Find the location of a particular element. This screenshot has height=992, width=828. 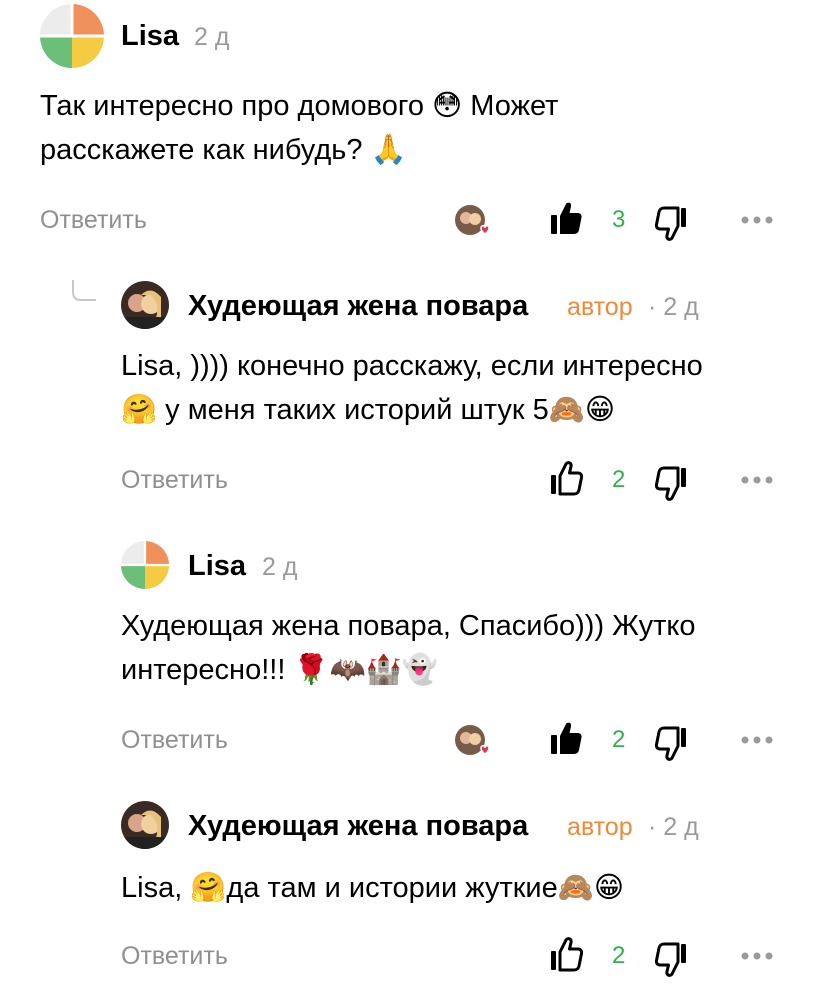

comment-text-line: 🤗 у меня таких историй штук 5🙈😁 is located at coordinates (368, 410).